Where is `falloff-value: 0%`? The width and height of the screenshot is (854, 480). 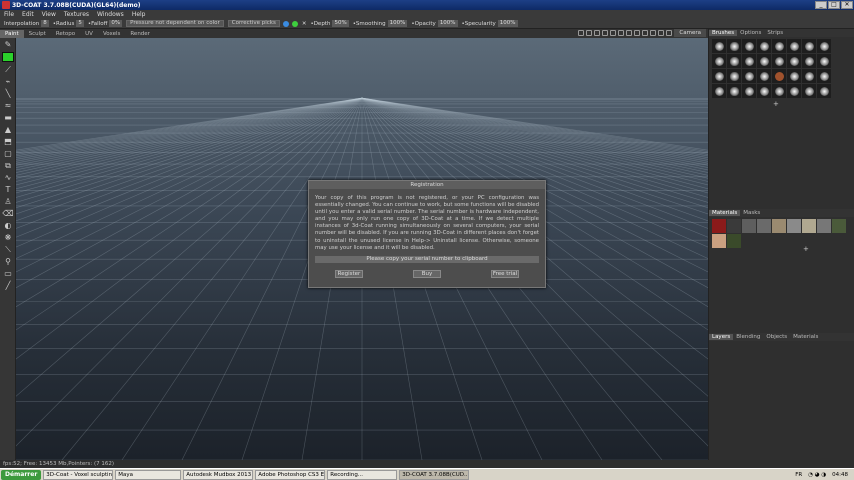 falloff-value: 0% is located at coordinates (116, 23).